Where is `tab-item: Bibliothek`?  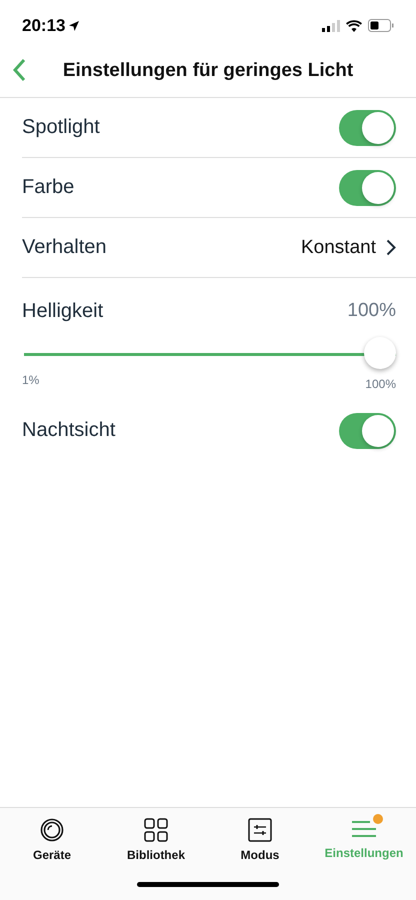
tab-item: Bibliothek is located at coordinates (156, 840).